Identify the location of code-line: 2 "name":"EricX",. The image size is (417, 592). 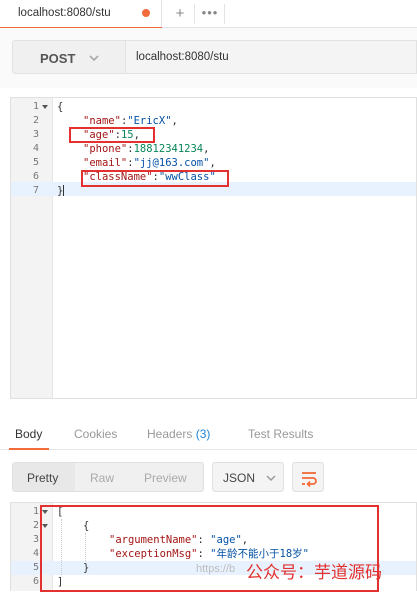
(213, 121).